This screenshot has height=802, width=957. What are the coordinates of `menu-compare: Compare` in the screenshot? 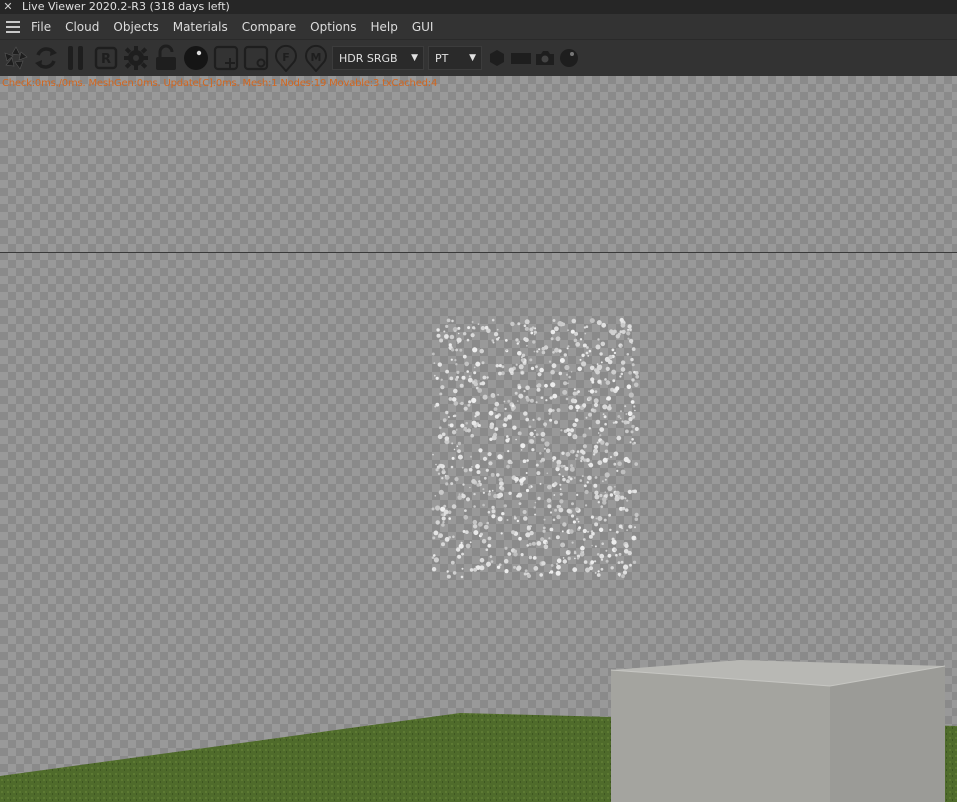 It's located at (269, 27).